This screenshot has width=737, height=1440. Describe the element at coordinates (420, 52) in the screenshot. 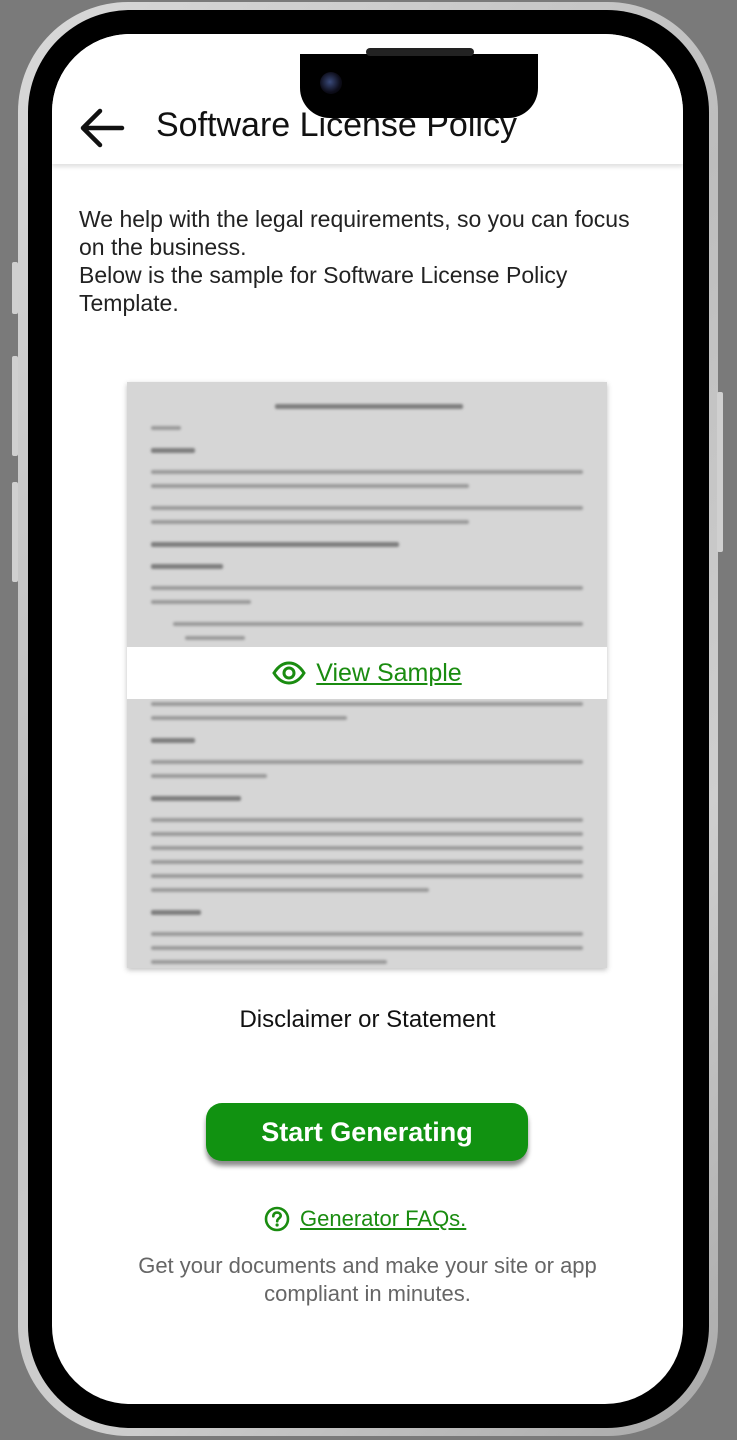

I see `speaker-grille` at that location.